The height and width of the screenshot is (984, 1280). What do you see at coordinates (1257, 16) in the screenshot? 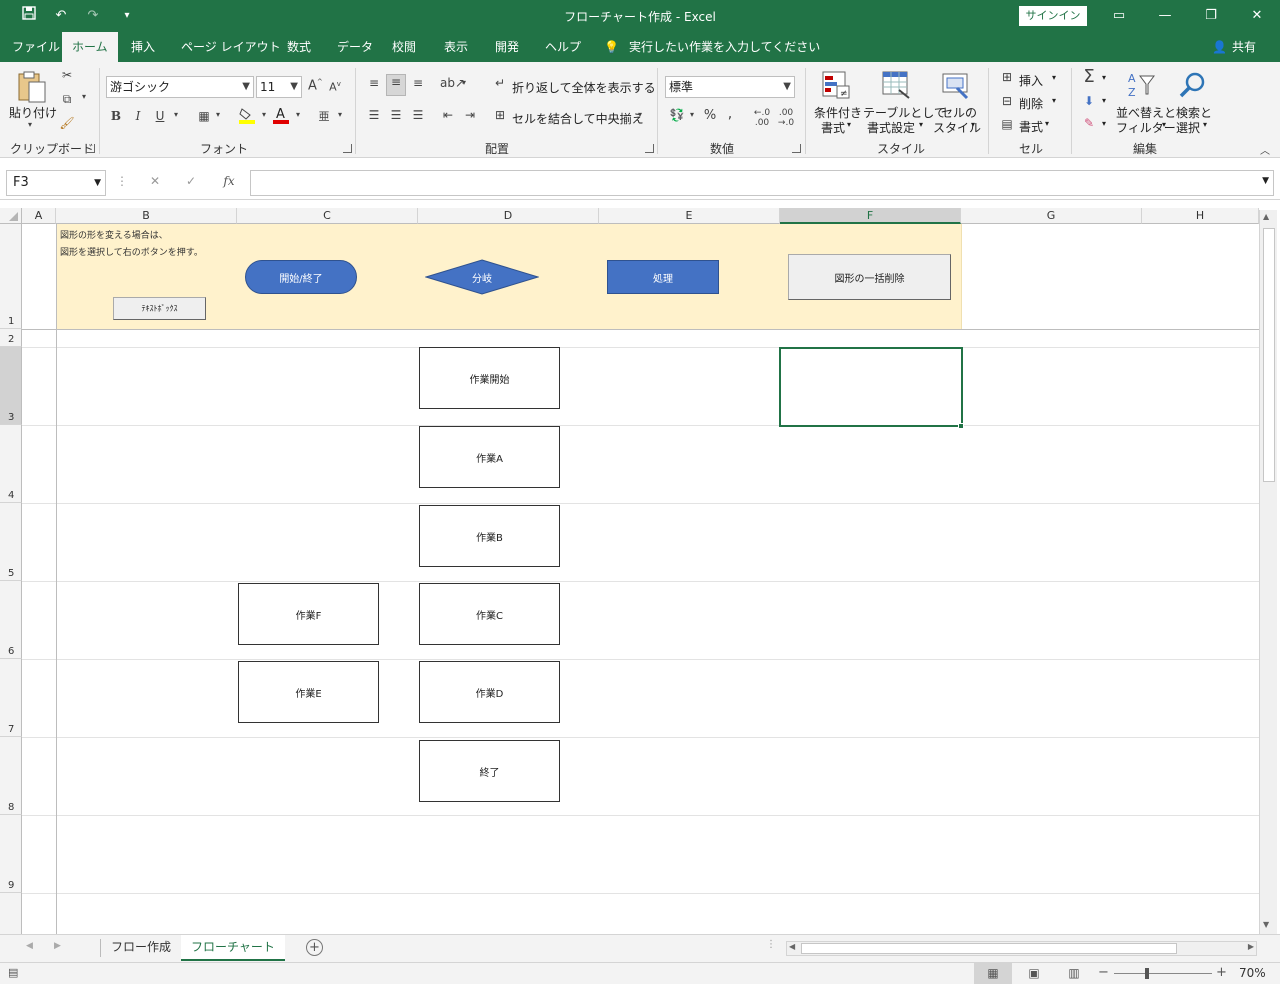
I see `close-icon: ✕` at bounding box center [1257, 16].